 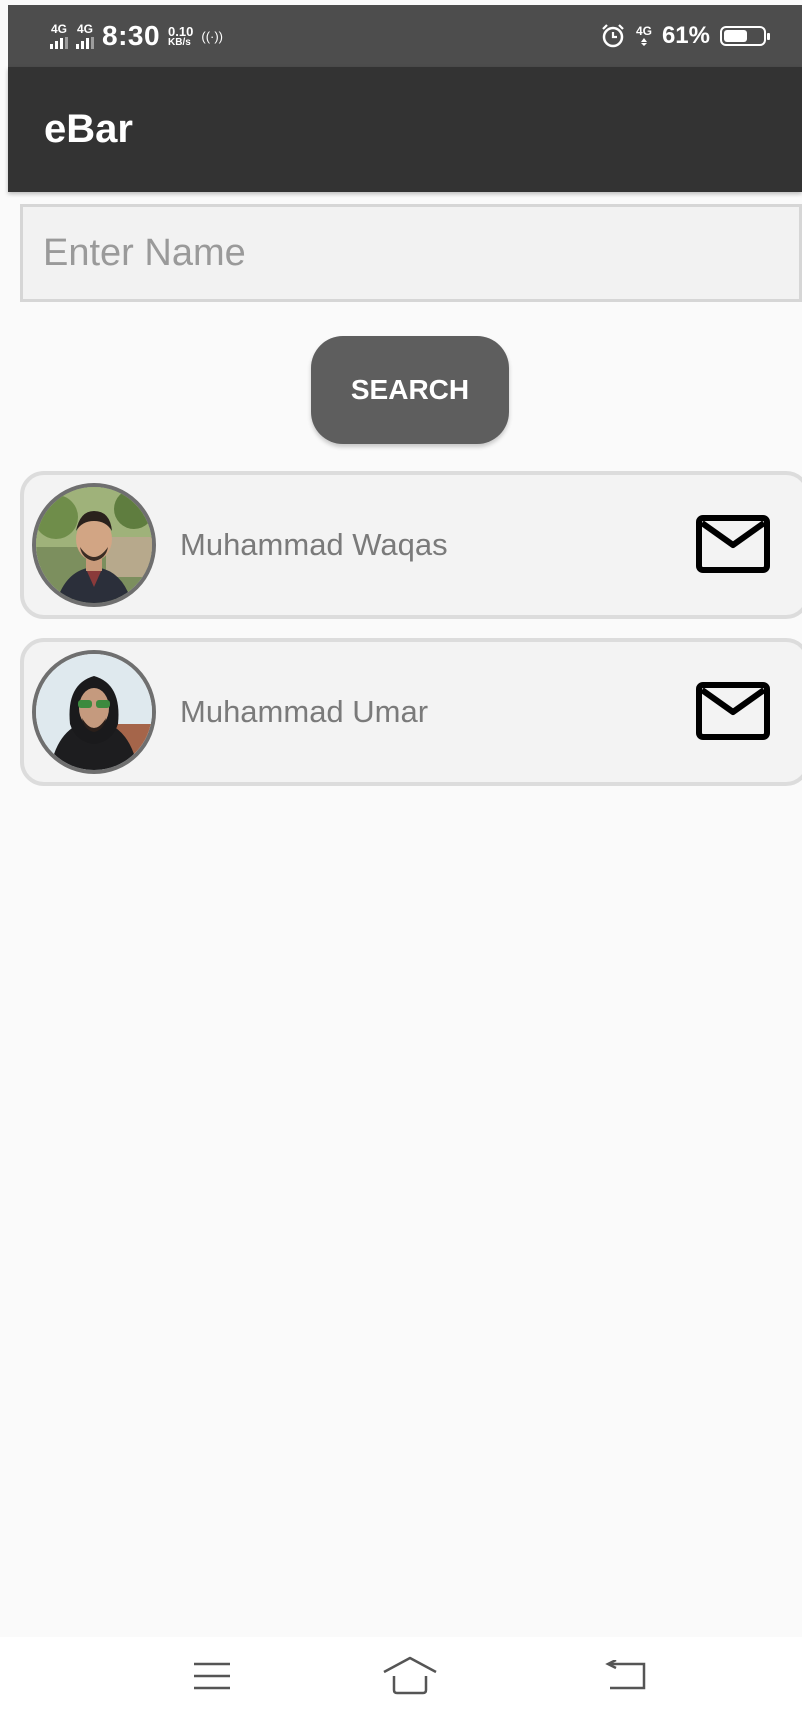 I want to click on battery-fill, so click(x=735, y=36).